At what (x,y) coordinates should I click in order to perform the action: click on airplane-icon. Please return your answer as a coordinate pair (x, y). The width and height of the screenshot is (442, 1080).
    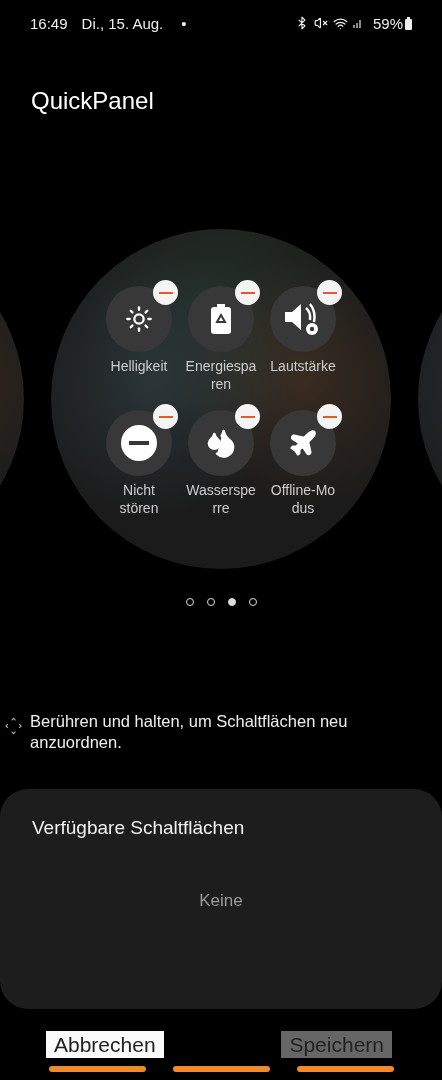
    Looking at the image, I should click on (303, 443).